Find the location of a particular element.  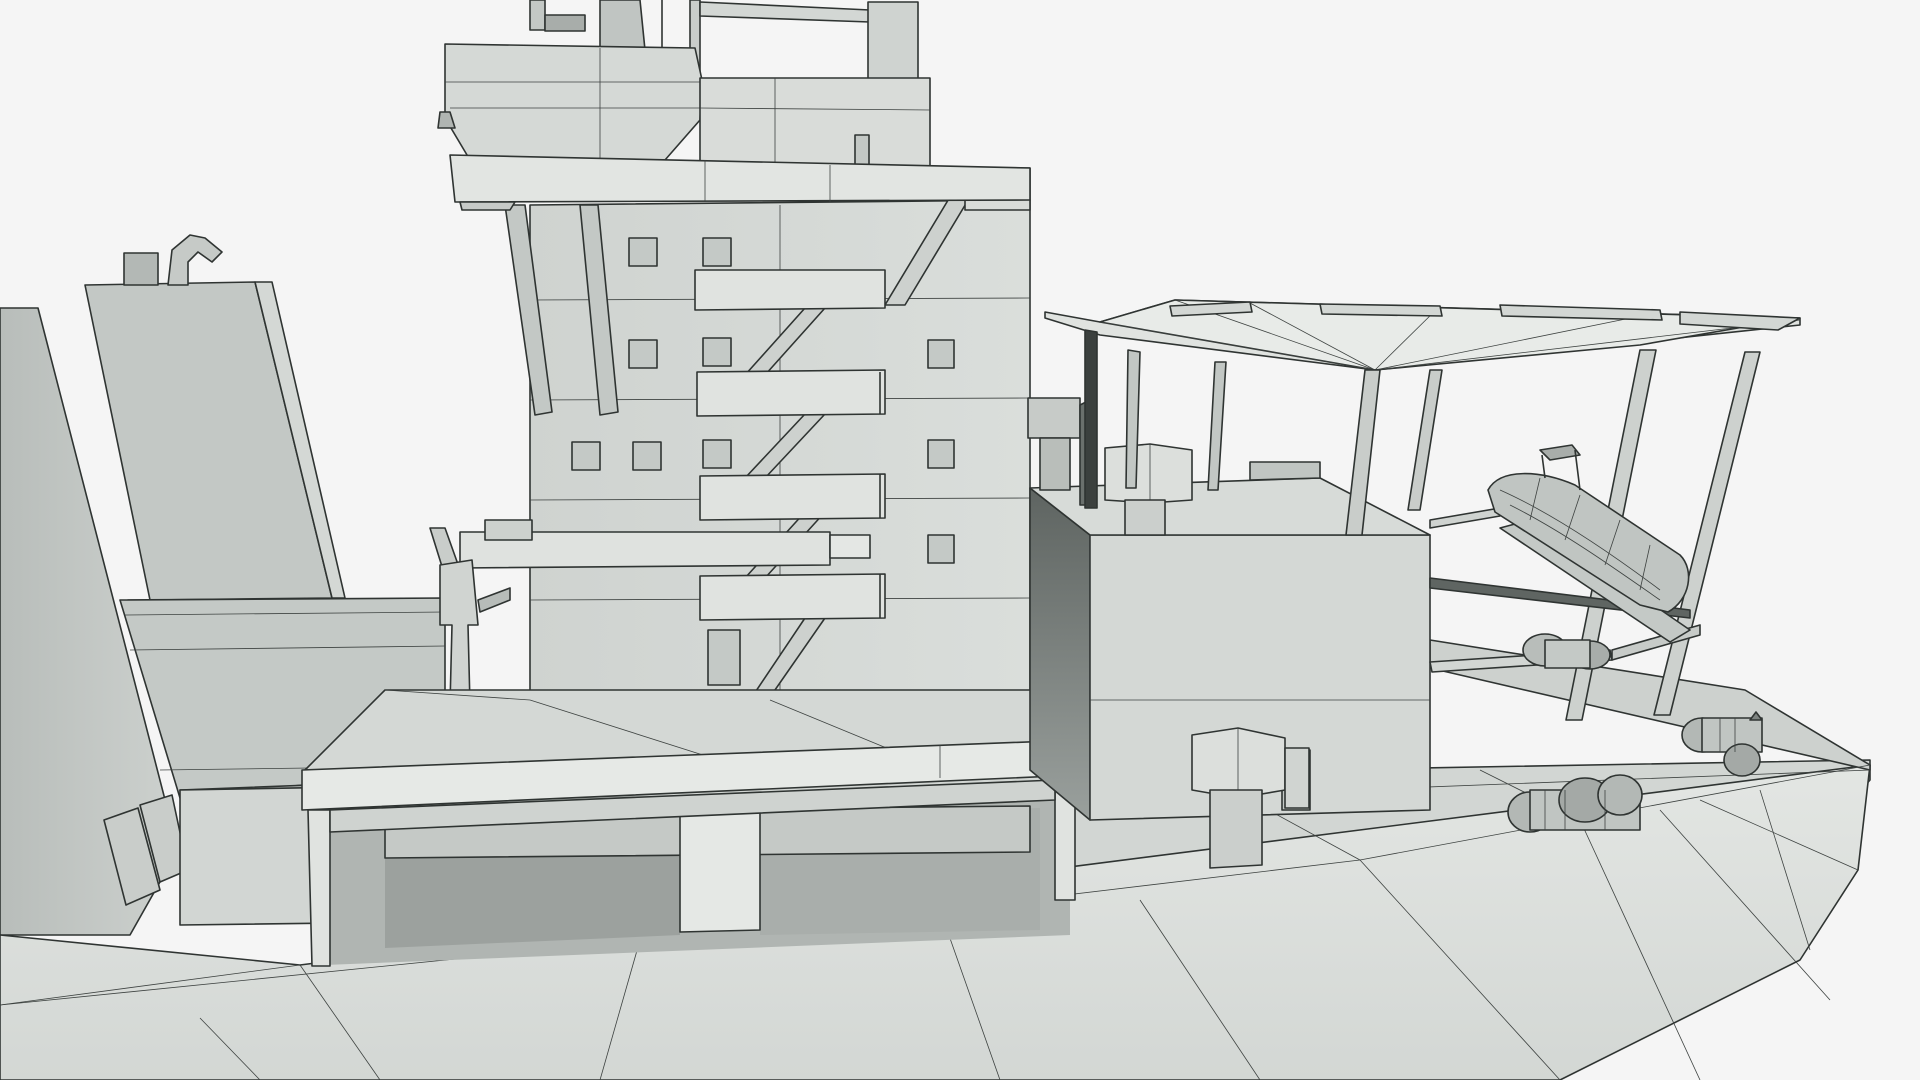

helideck-post is located at coordinates (1091, 419).